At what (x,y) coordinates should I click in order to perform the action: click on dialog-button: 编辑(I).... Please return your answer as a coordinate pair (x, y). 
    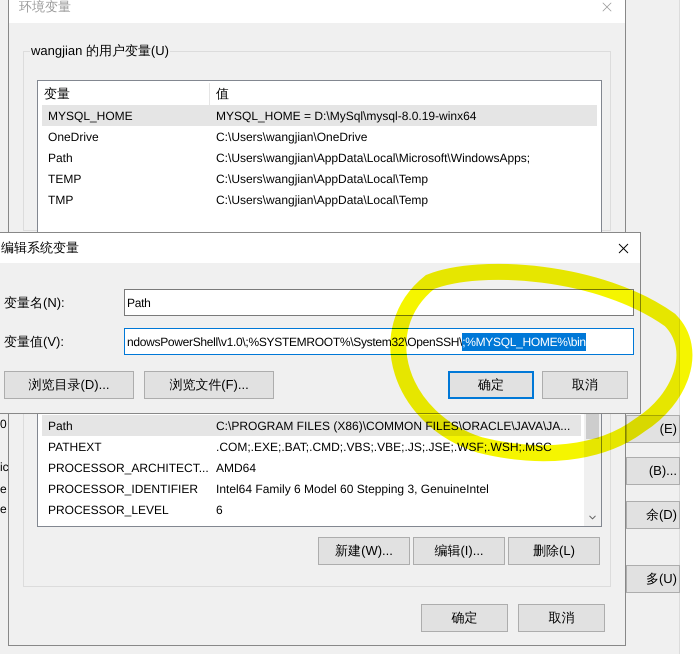
    Looking at the image, I should click on (459, 551).